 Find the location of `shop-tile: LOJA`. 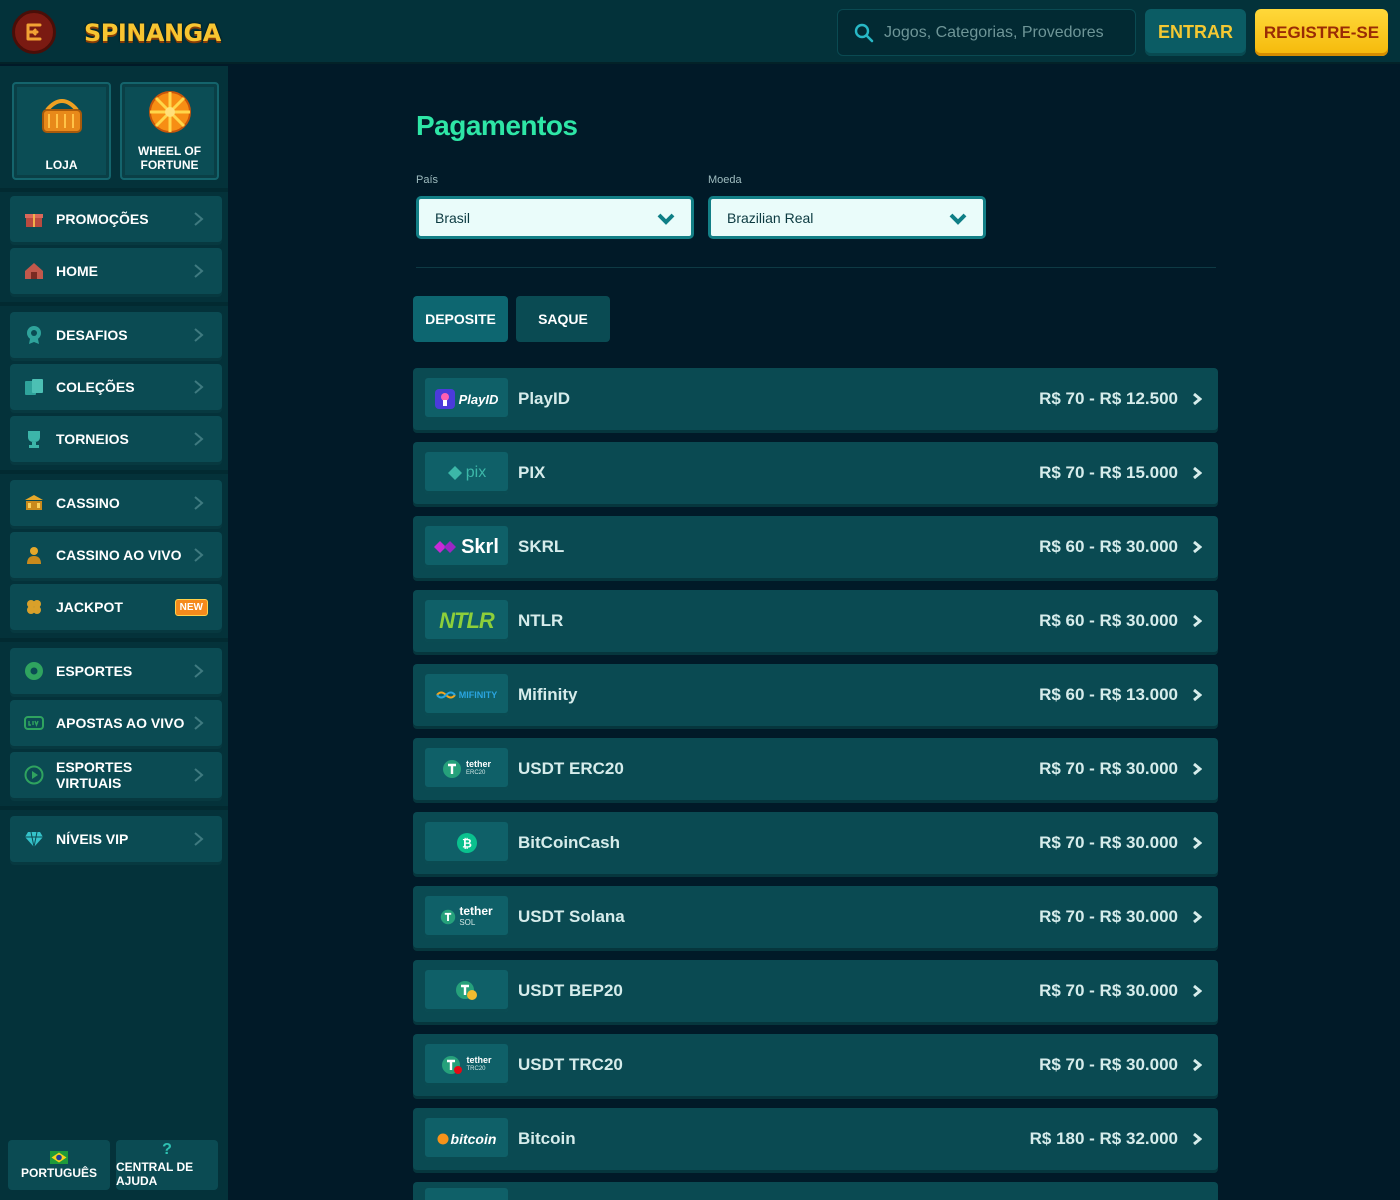

shop-tile: LOJA is located at coordinates (61, 131).